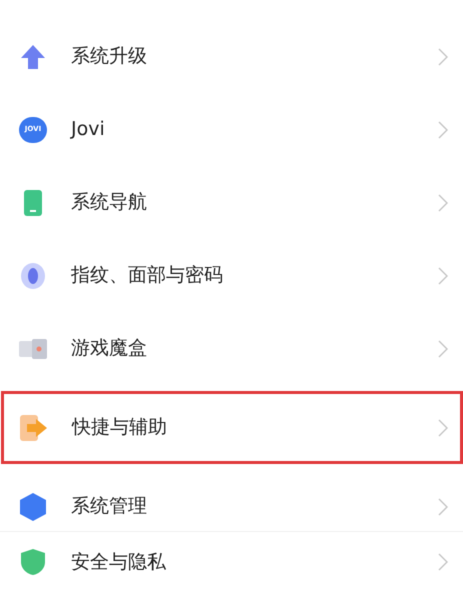  What do you see at coordinates (231, 56) in the screenshot?
I see `settings-item: 系统升级` at bounding box center [231, 56].